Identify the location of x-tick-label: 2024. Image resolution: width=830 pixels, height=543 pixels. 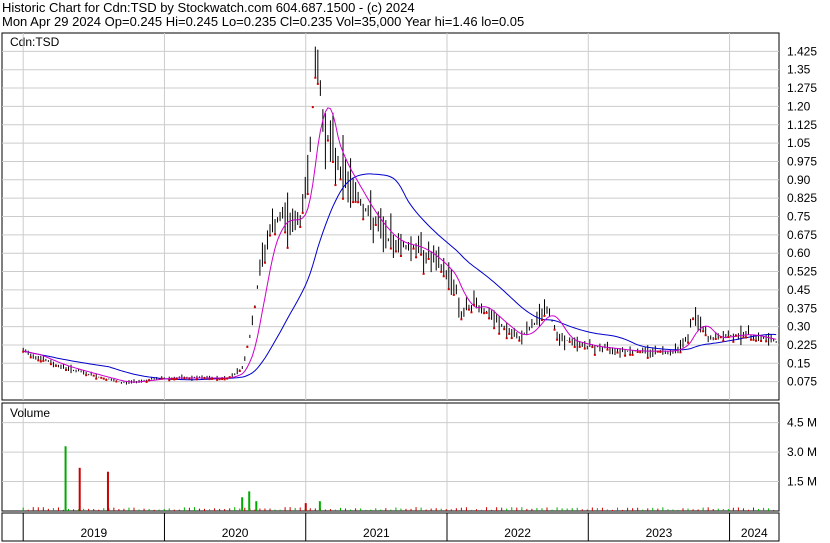
(754, 533).